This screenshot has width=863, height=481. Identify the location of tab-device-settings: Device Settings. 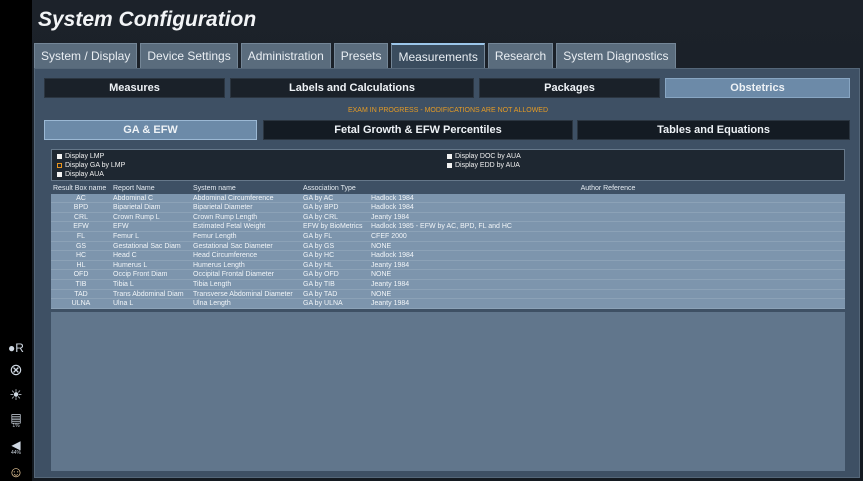
(189, 55).